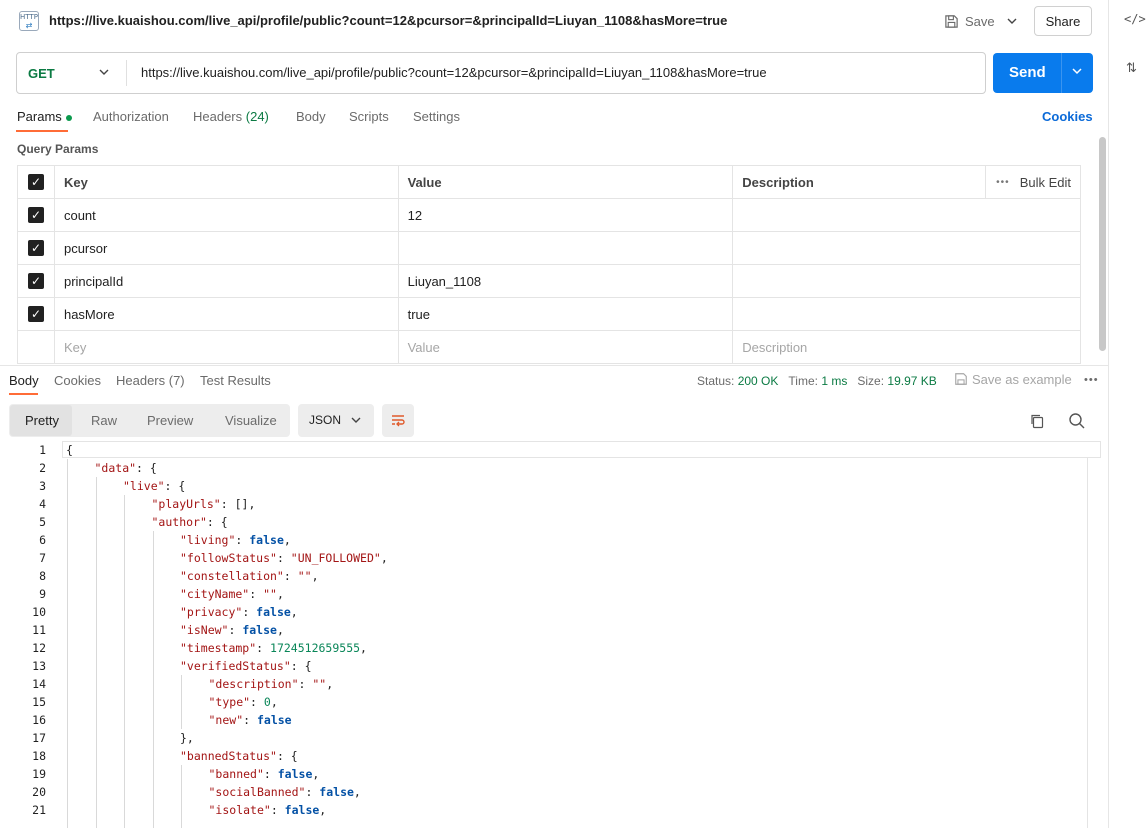 The image size is (1148, 828). Describe the element at coordinates (758, 381) in the screenshot. I see `status-value: 200 OK` at that location.